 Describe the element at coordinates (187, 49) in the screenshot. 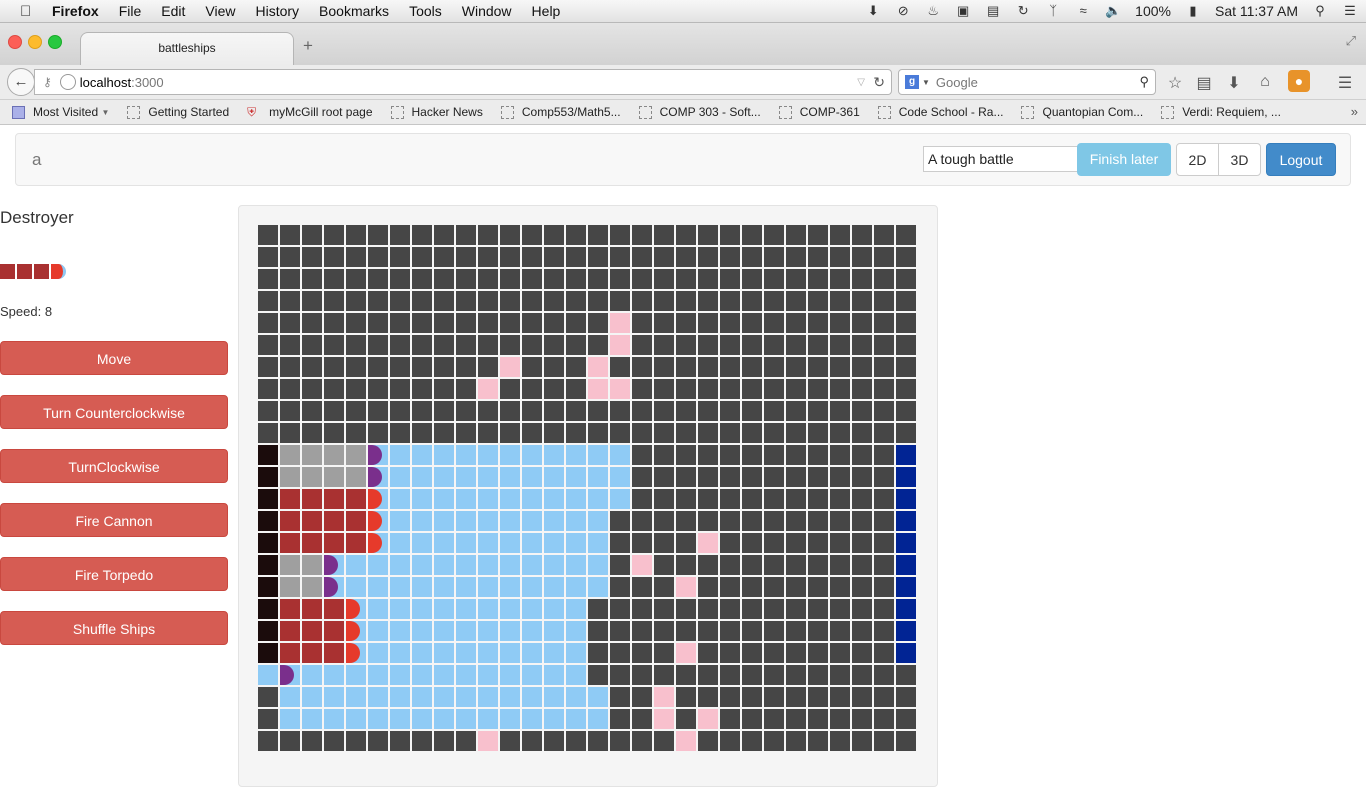

I see `tab-battleships: battleships` at that location.